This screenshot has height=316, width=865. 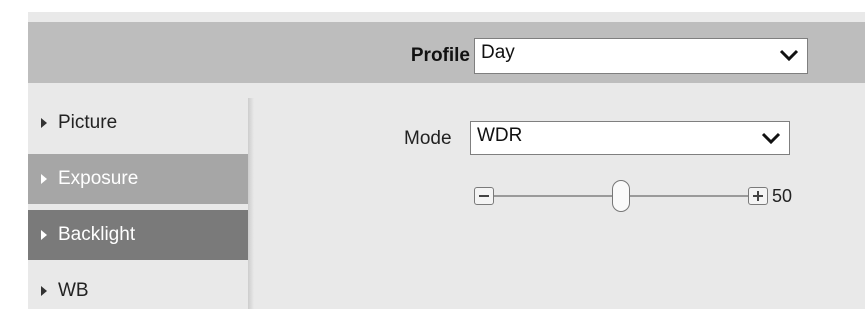 I want to click on mode-select: WDR, so click(x=630, y=138).